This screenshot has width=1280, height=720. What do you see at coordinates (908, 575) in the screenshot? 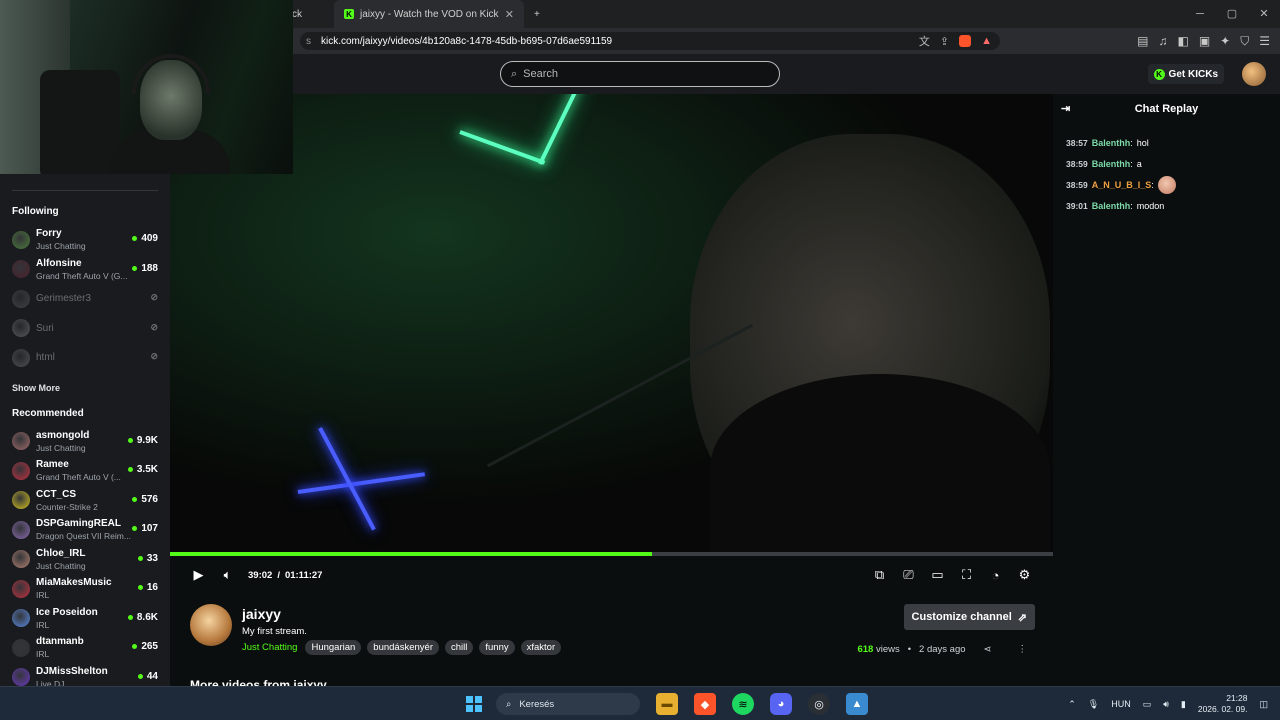
I see `clip-icon: ⎚` at bounding box center [908, 575].